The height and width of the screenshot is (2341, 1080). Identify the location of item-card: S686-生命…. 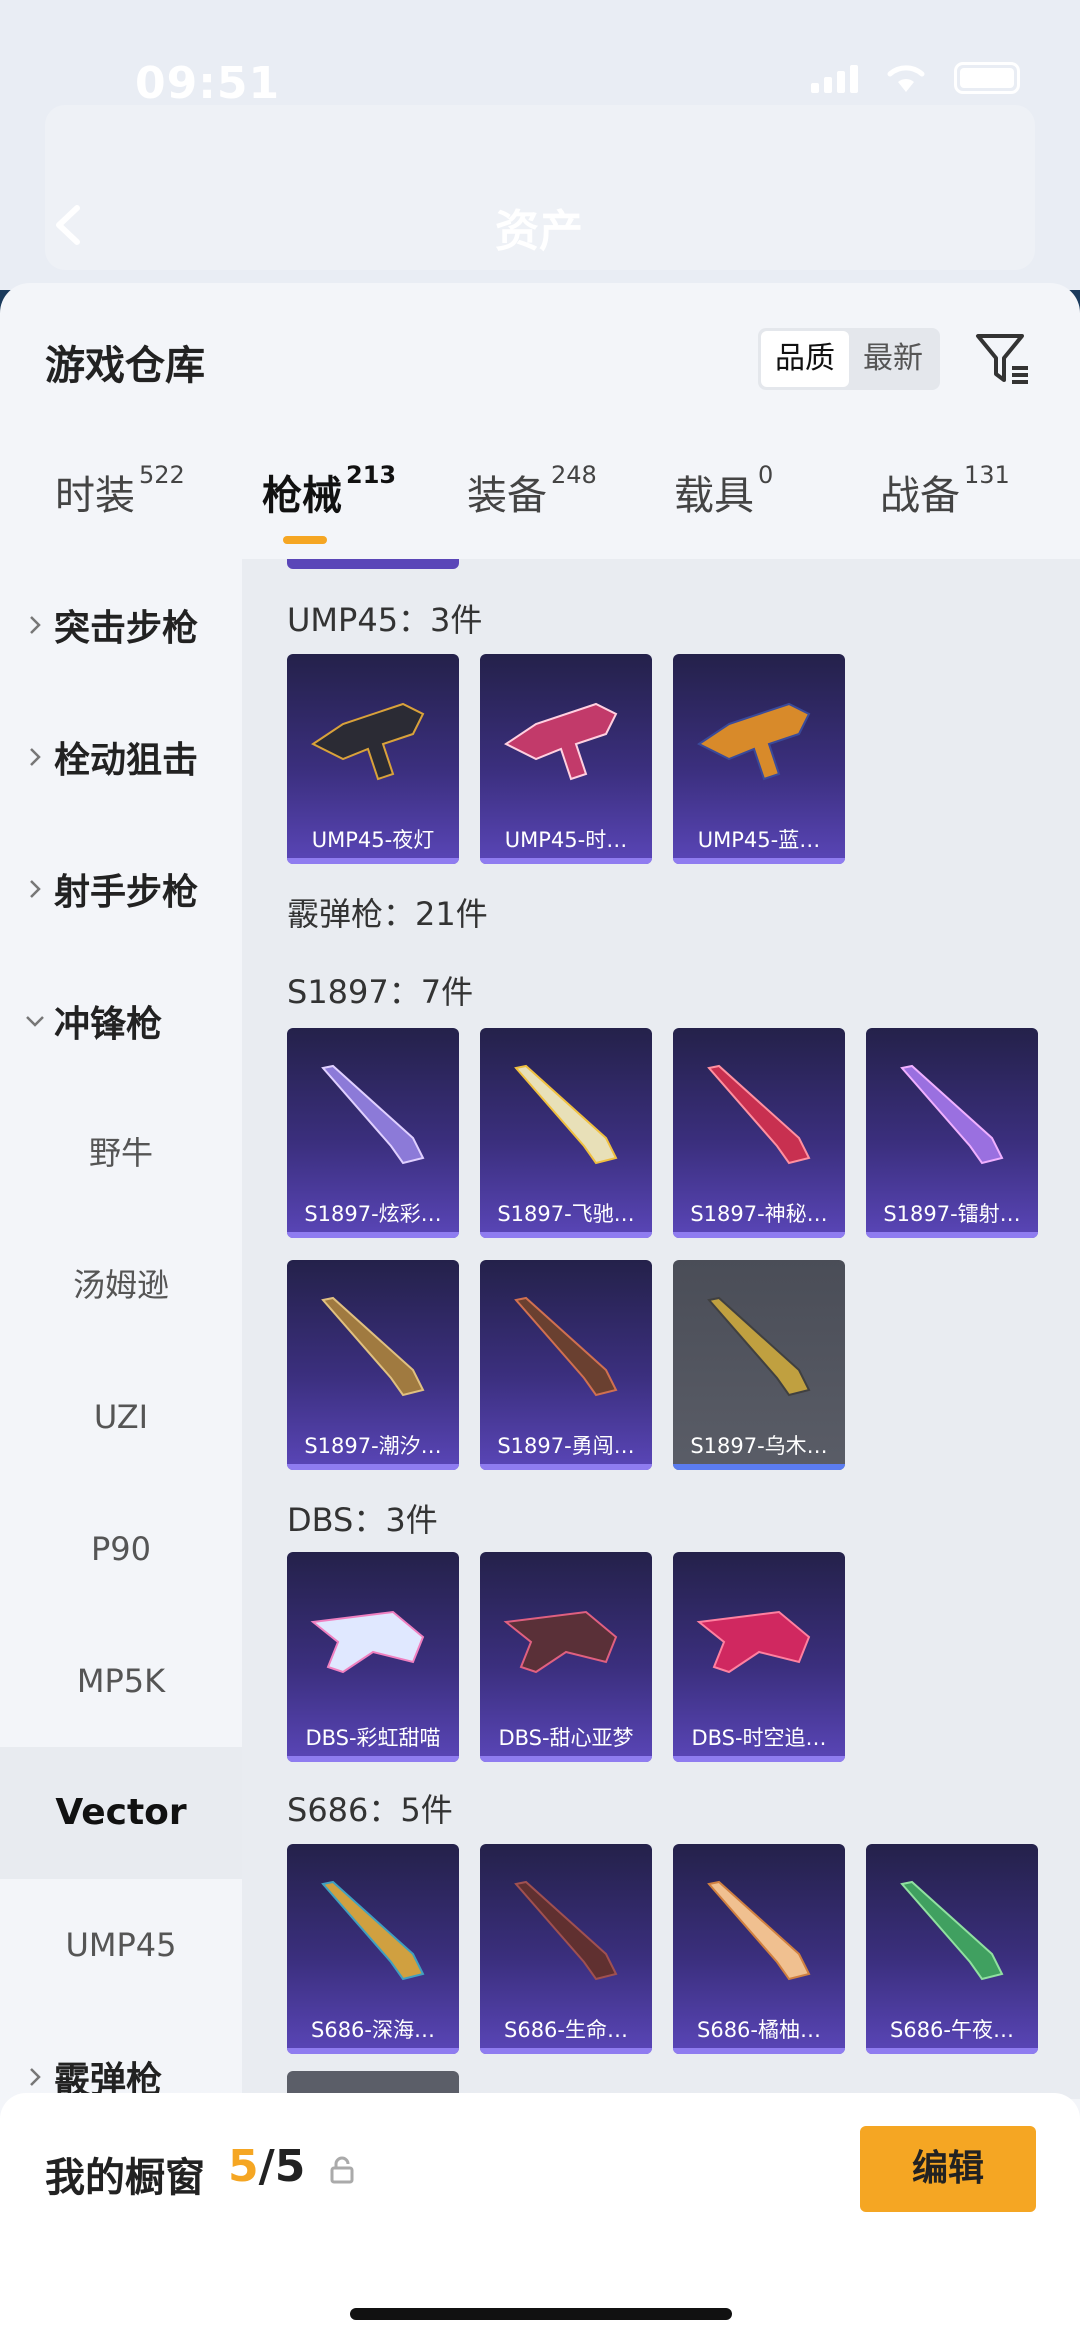
(566, 1949).